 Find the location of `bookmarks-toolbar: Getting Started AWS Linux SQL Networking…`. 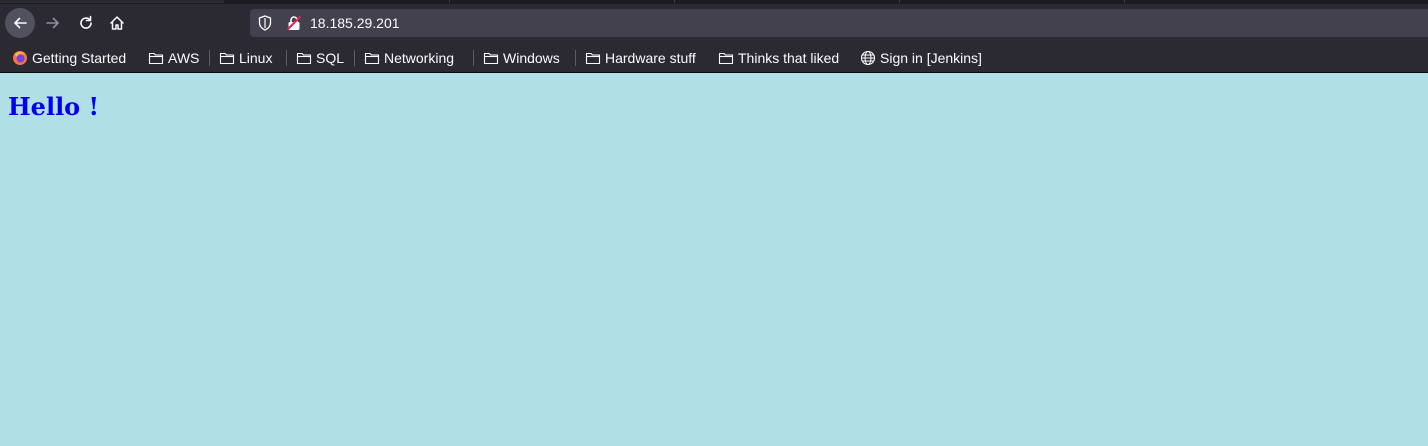

bookmarks-toolbar: Getting Started AWS Linux SQL Networking… is located at coordinates (714, 57).